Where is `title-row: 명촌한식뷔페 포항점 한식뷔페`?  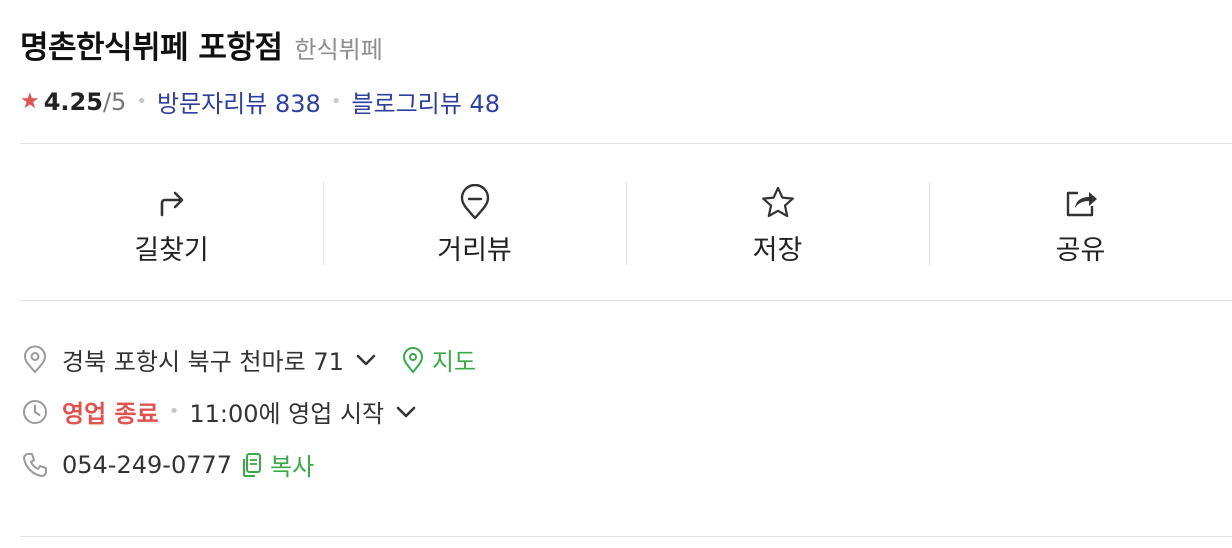 title-row: 명촌한식뷔페 포항점 한식뷔페 is located at coordinates (201, 44).